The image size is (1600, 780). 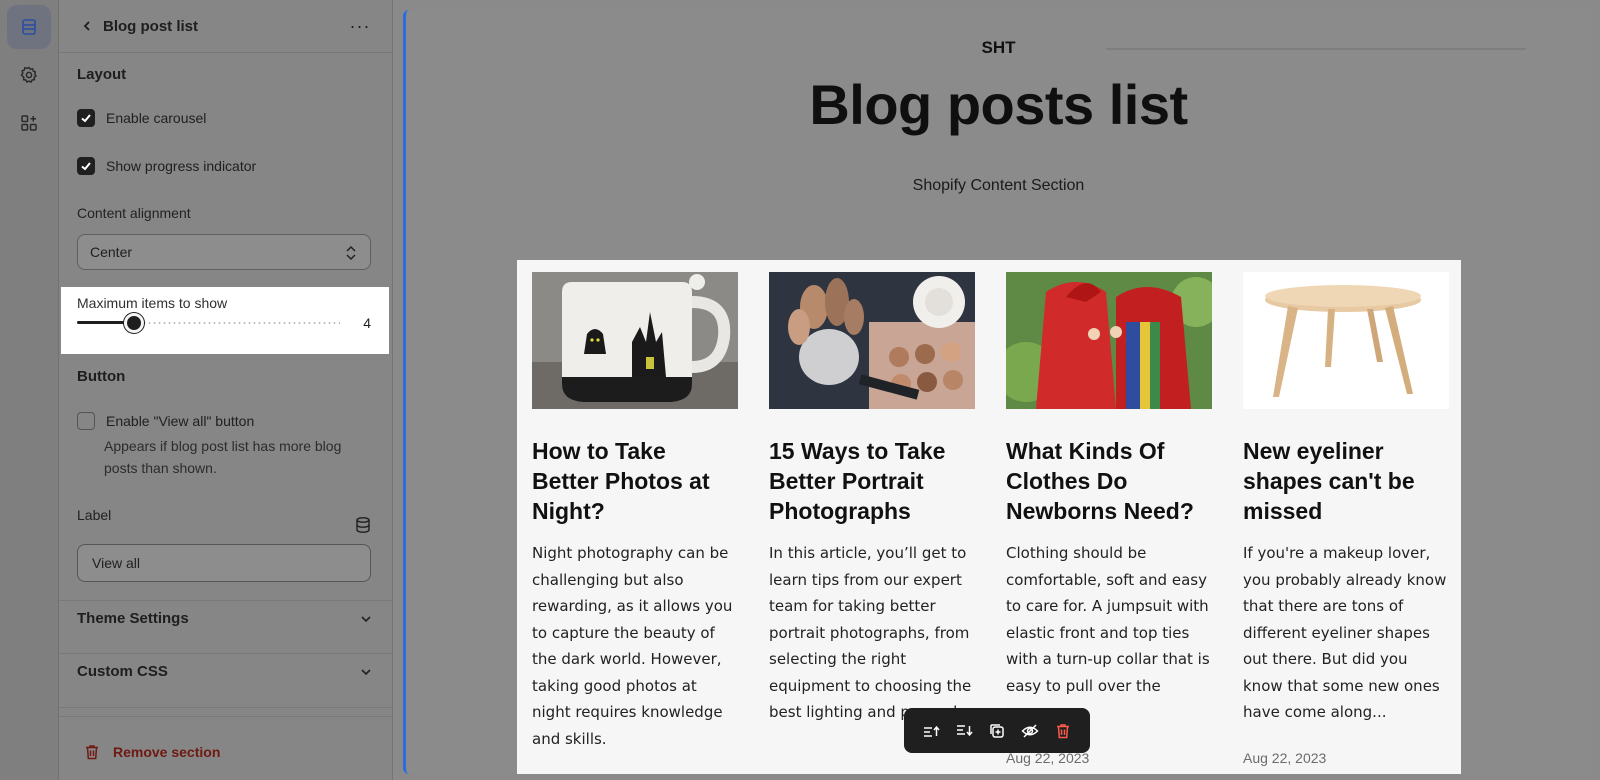 I want to click on panel-header: Blog post list ···, so click(x=225, y=26).